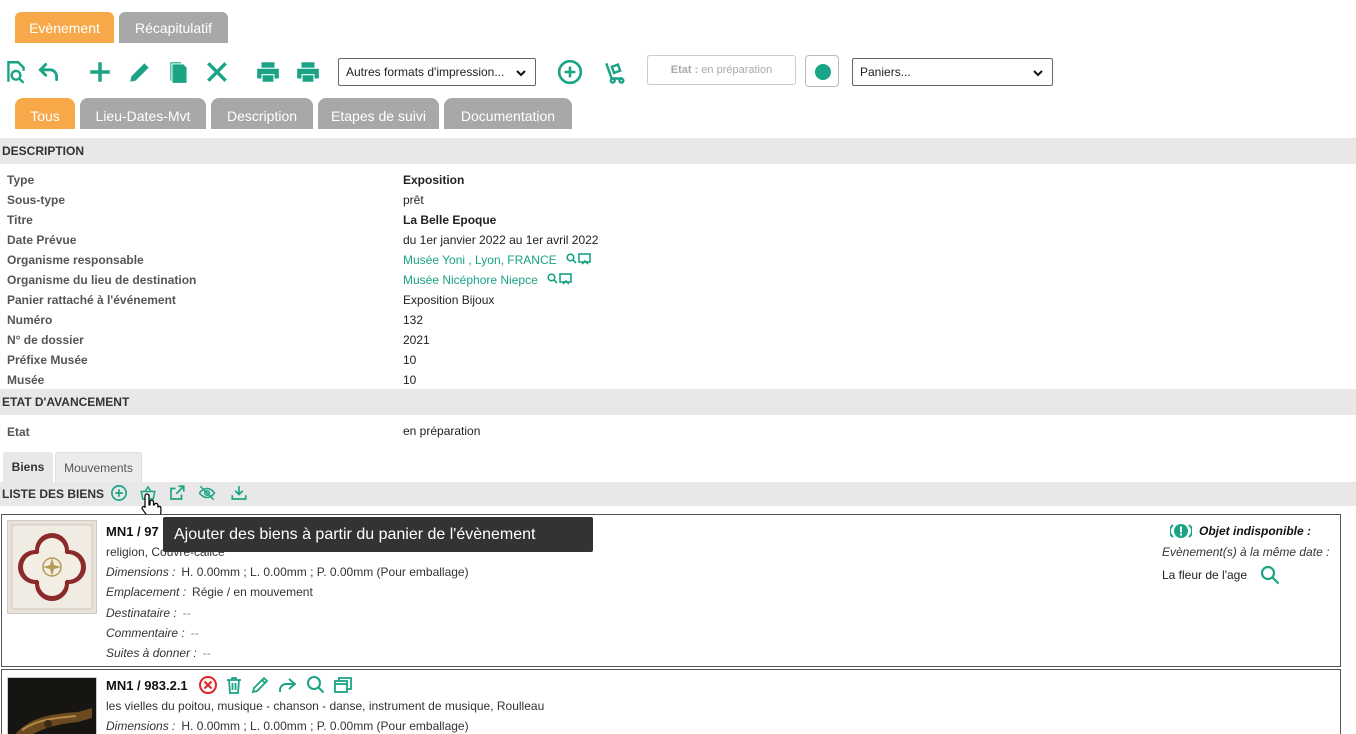 The height and width of the screenshot is (734, 1356). Describe the element at coordinates (678, 402) in the screenshot. I see `avancement-header: ETAT D'AVANCEMENT` at that location.